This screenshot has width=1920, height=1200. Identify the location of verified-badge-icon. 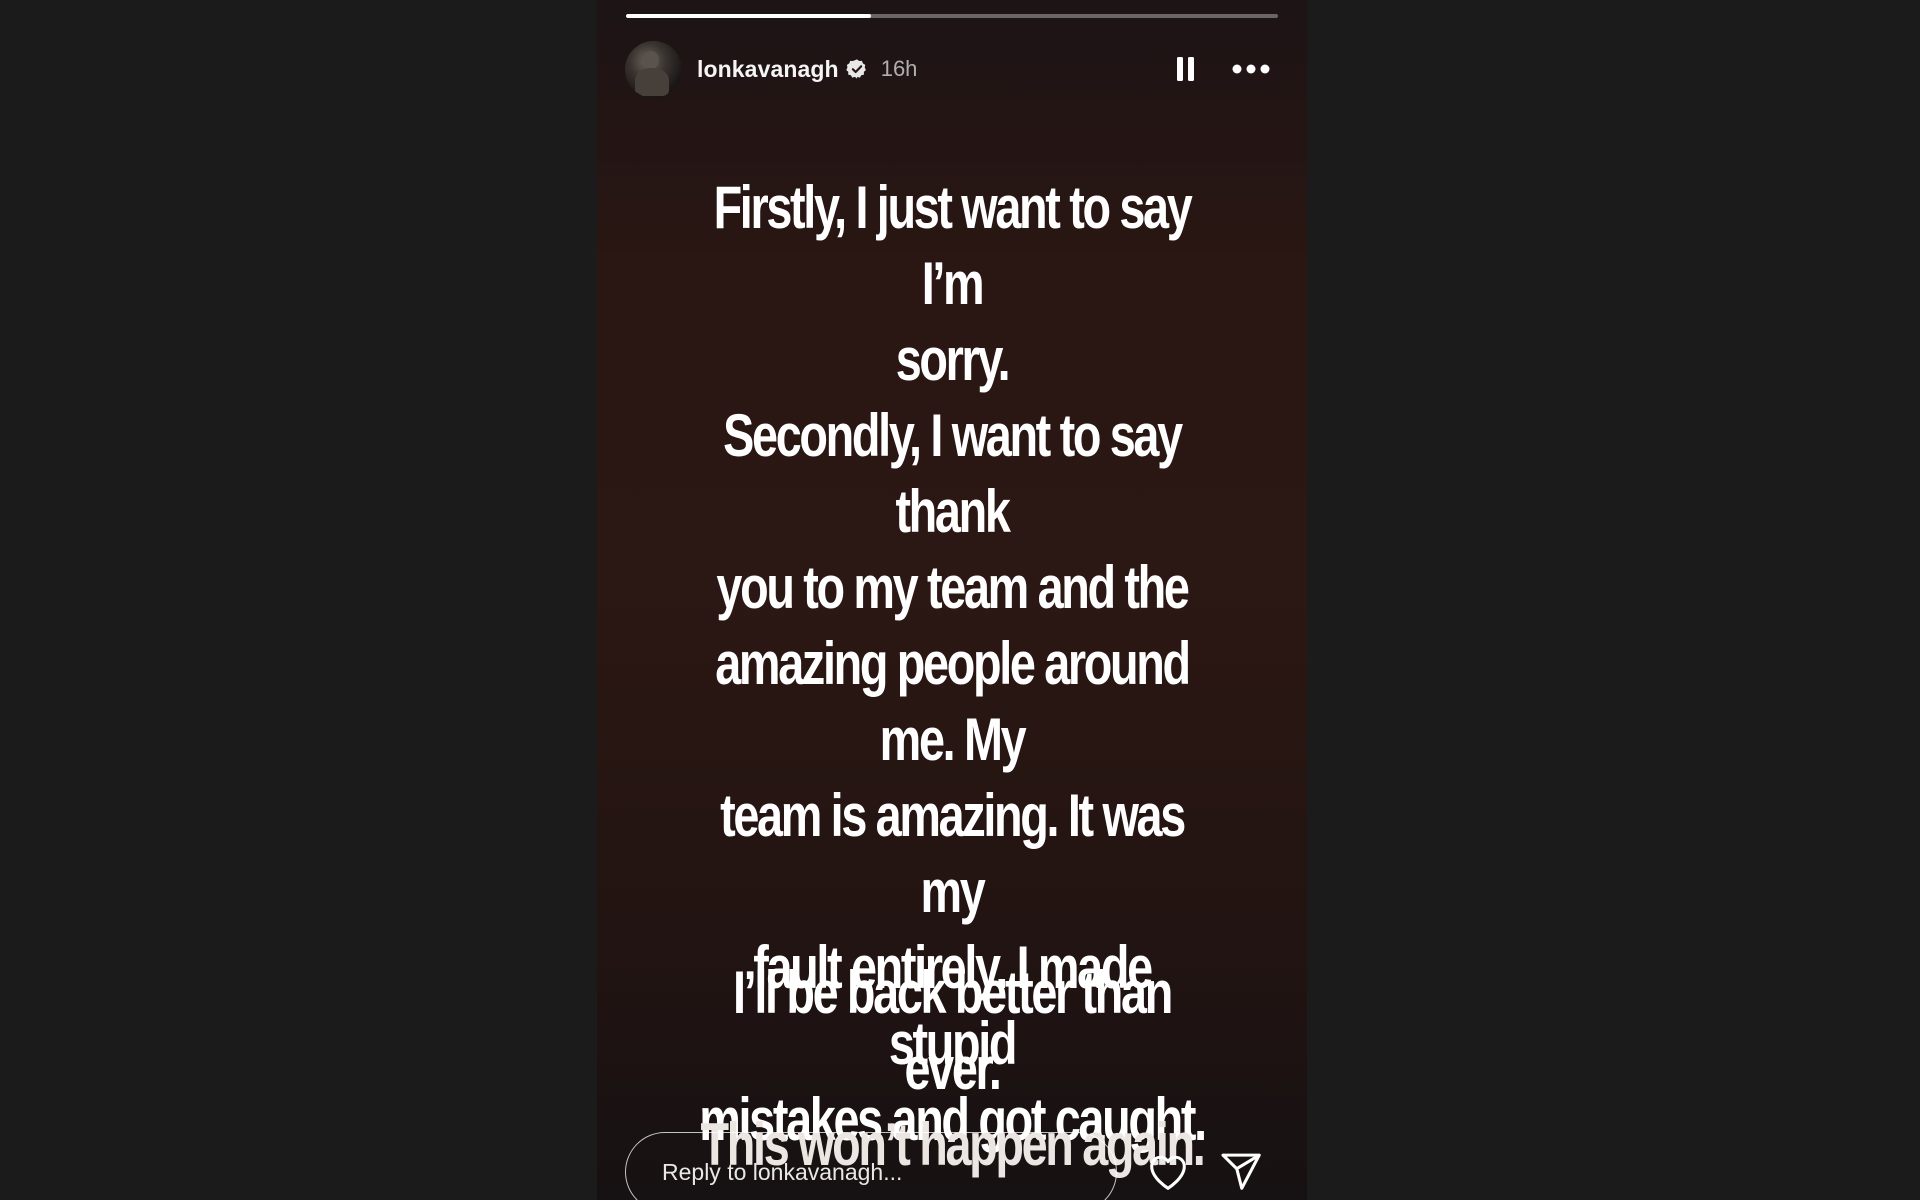
(855, 69).